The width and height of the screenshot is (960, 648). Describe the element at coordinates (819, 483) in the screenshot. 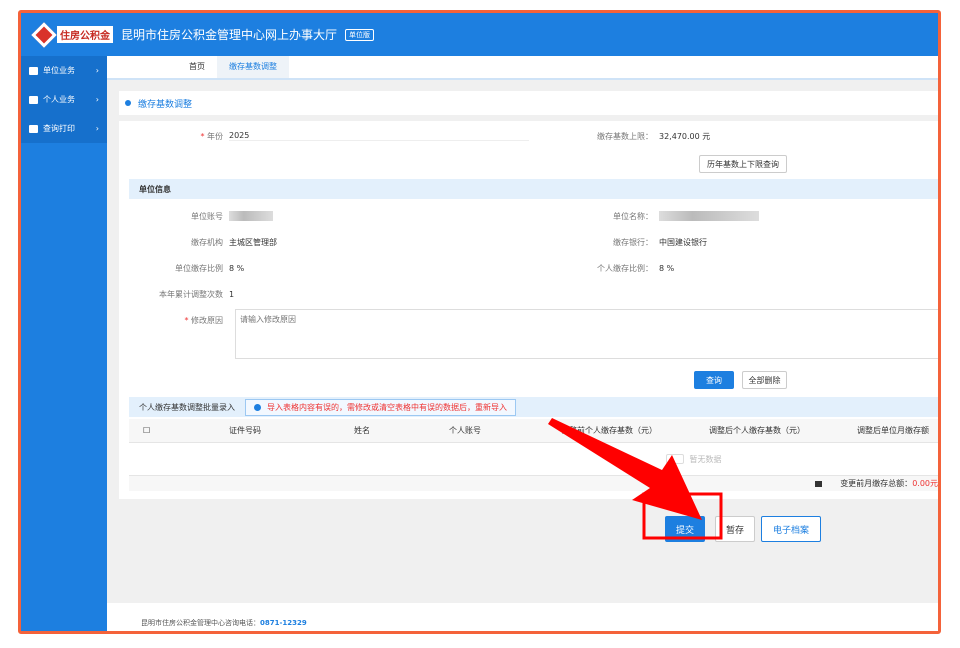

I see `table-icon` at that location.